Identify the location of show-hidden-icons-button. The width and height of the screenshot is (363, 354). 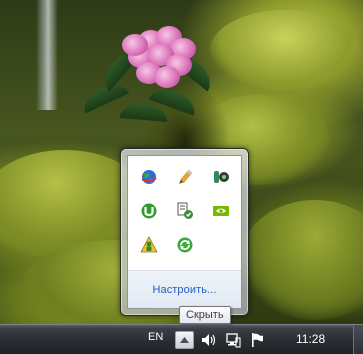
(184, 340).